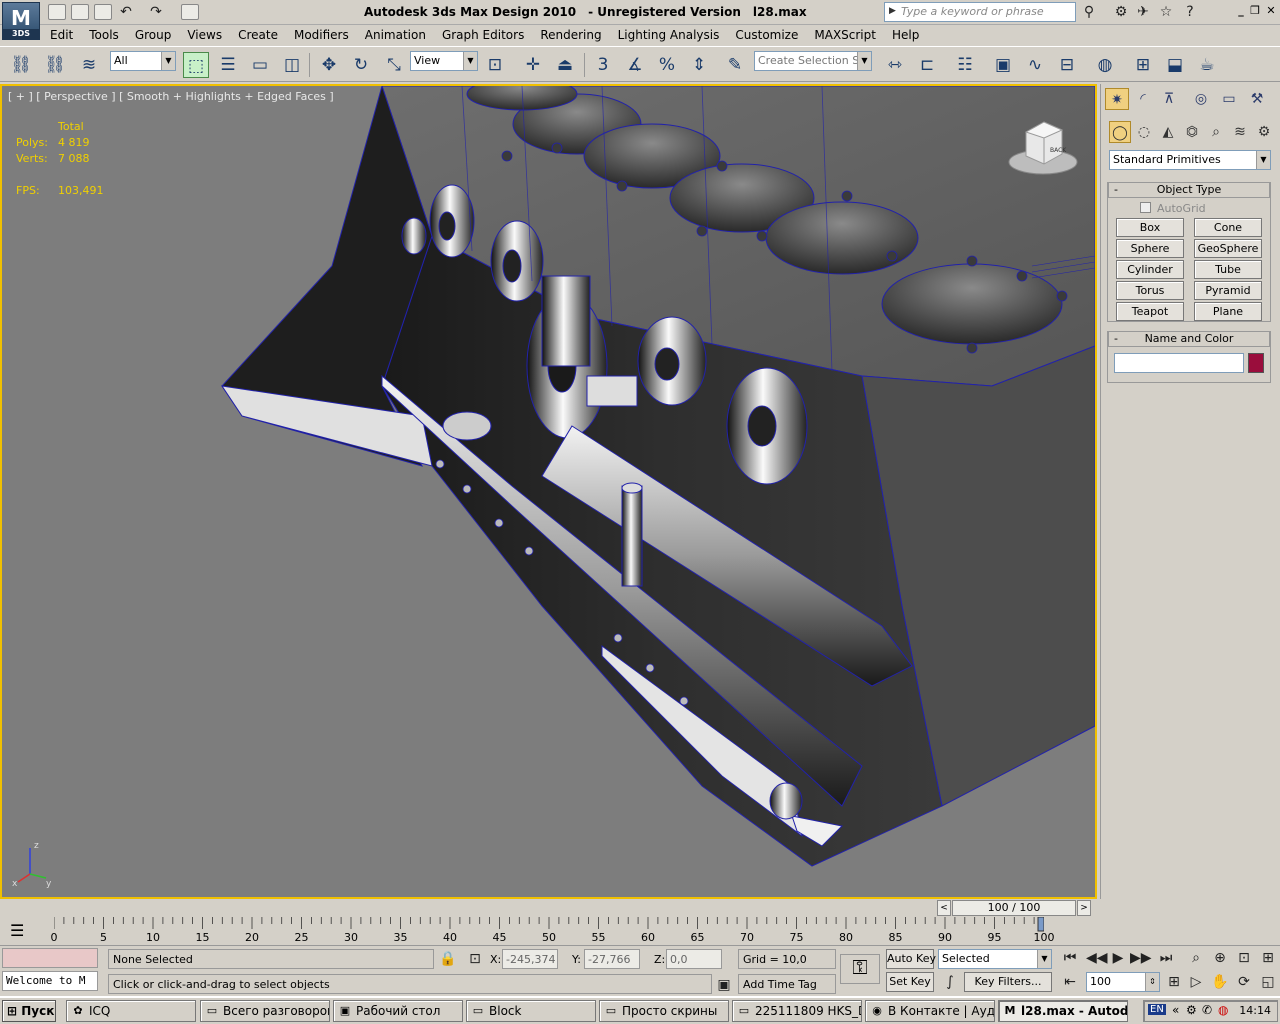  What do you see at coordinates (950, 982) in the screenshot?
I see `default-in-out-tangents-icon: ∫` at bounding box center [950, 982].